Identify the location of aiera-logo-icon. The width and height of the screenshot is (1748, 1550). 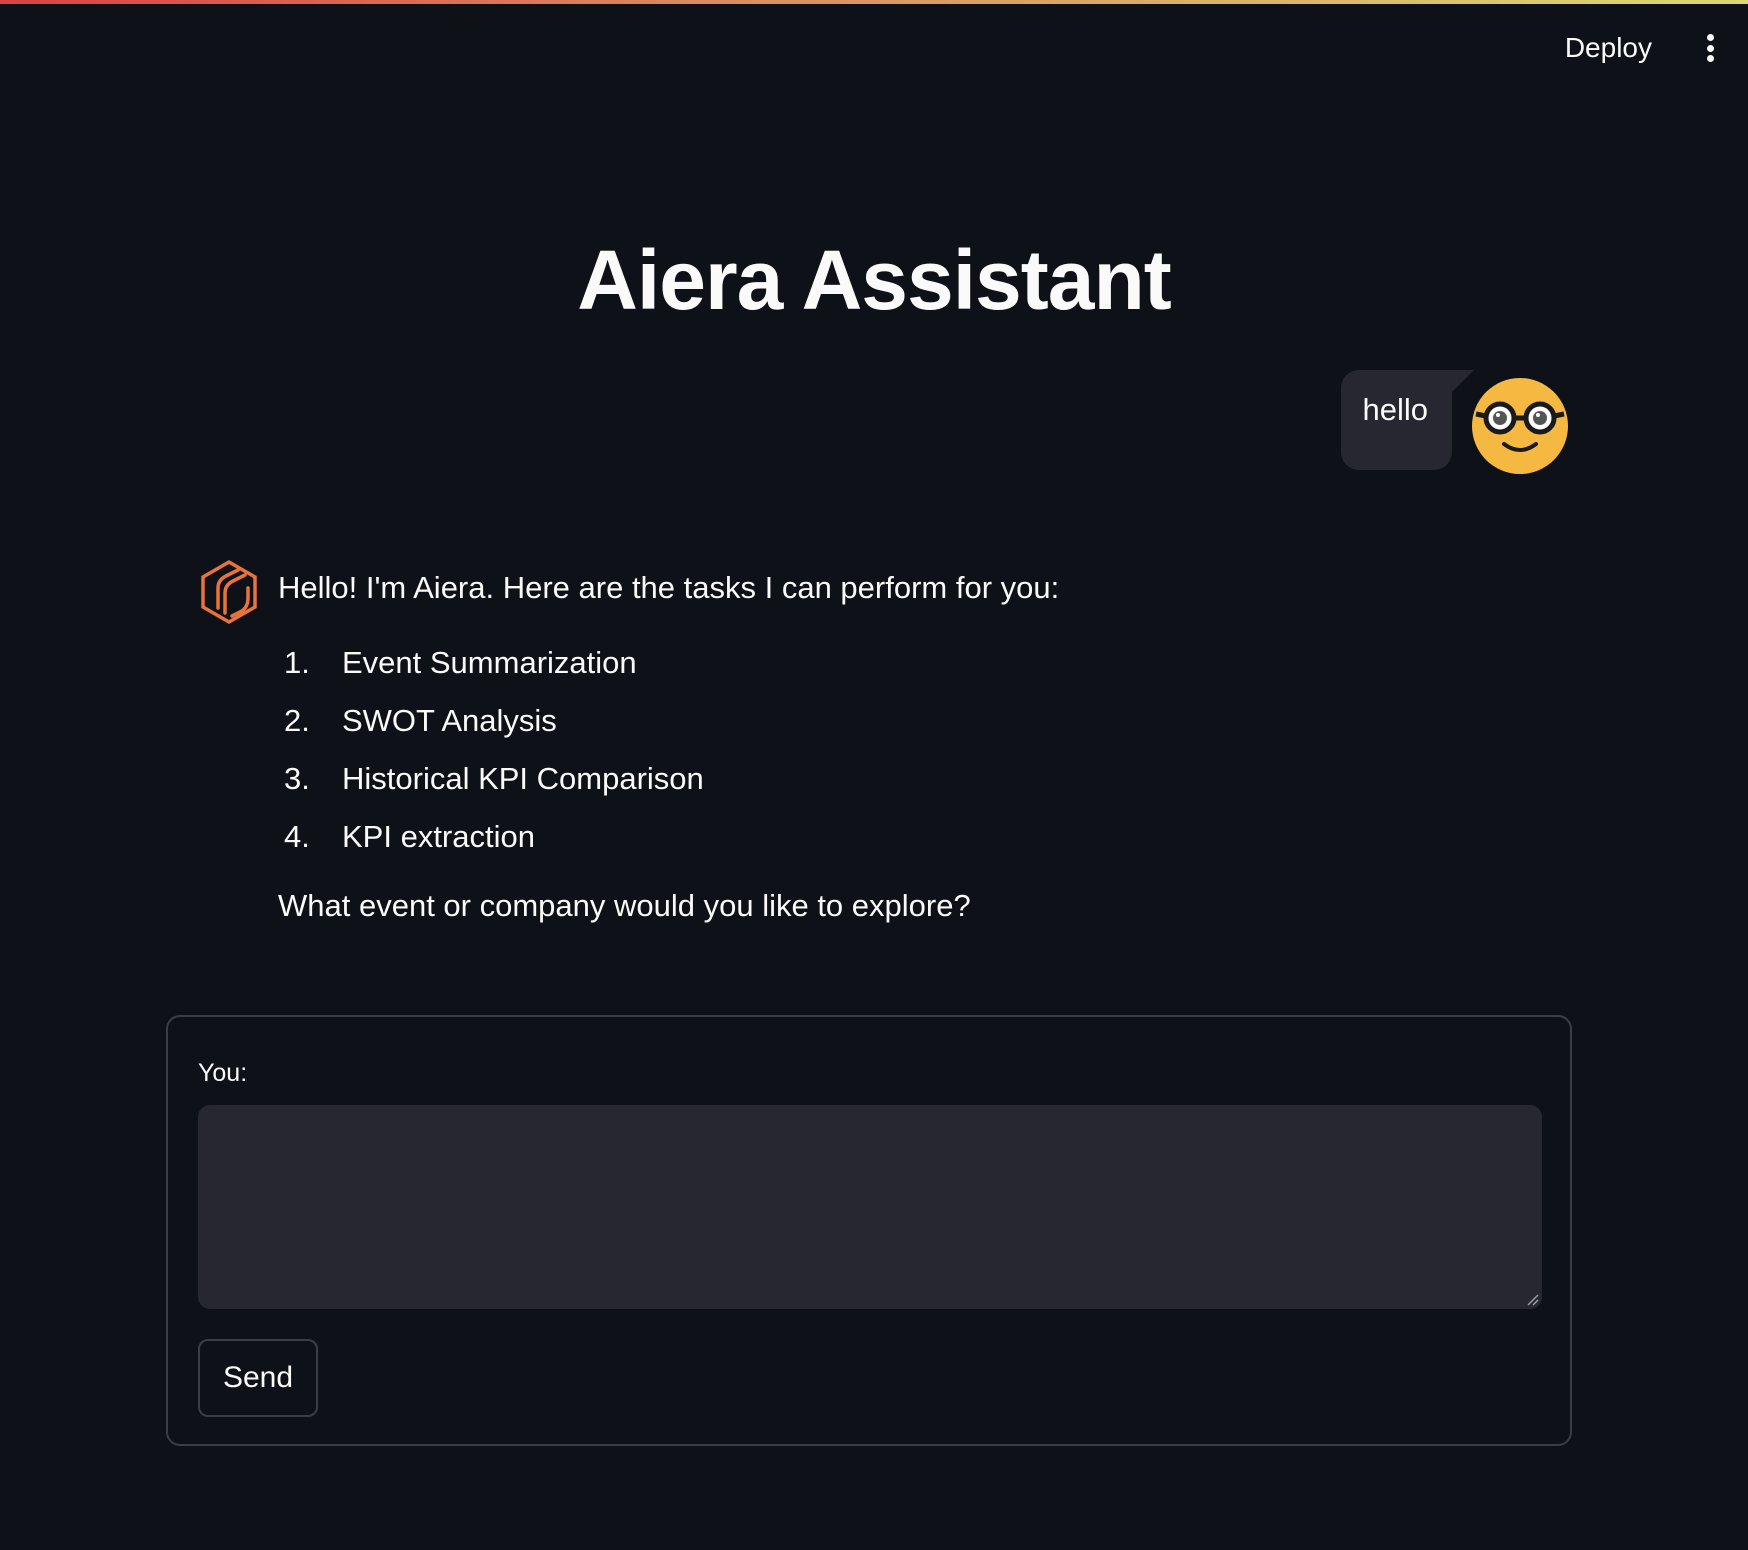
(229, 592).